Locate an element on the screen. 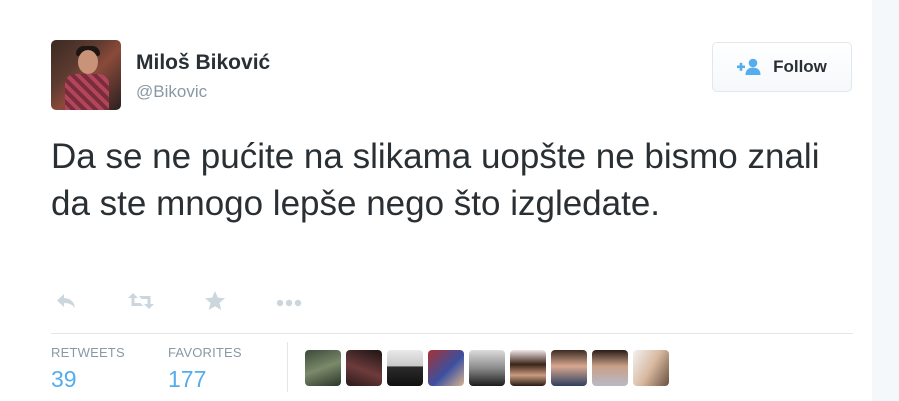 The height and width of the screenshot is (401, 899). favoriter-avatars is located at coordinates (487, 368).